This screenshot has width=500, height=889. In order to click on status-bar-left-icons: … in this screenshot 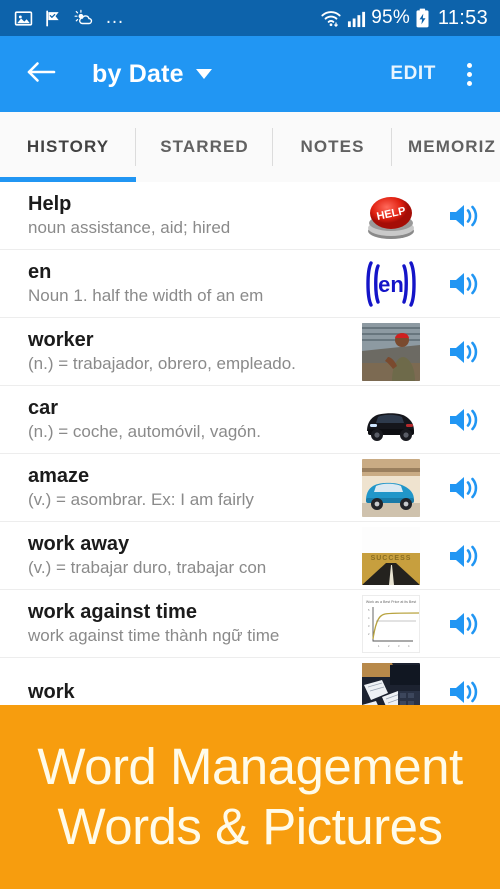, I will do `click(69, 17)`.